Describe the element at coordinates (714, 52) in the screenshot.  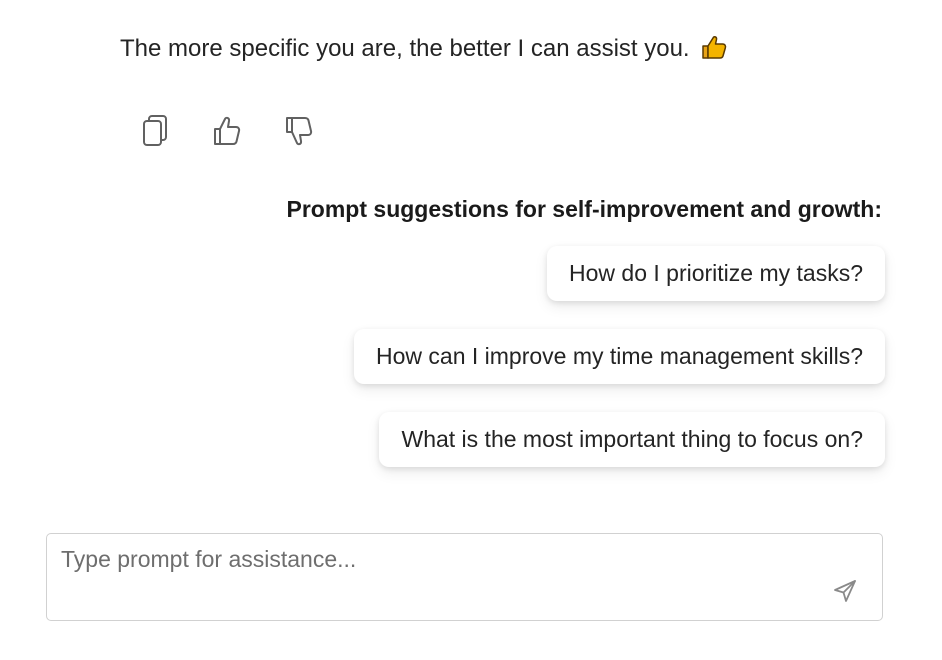
I see `thumbs-up-emoji-icon` at that location.